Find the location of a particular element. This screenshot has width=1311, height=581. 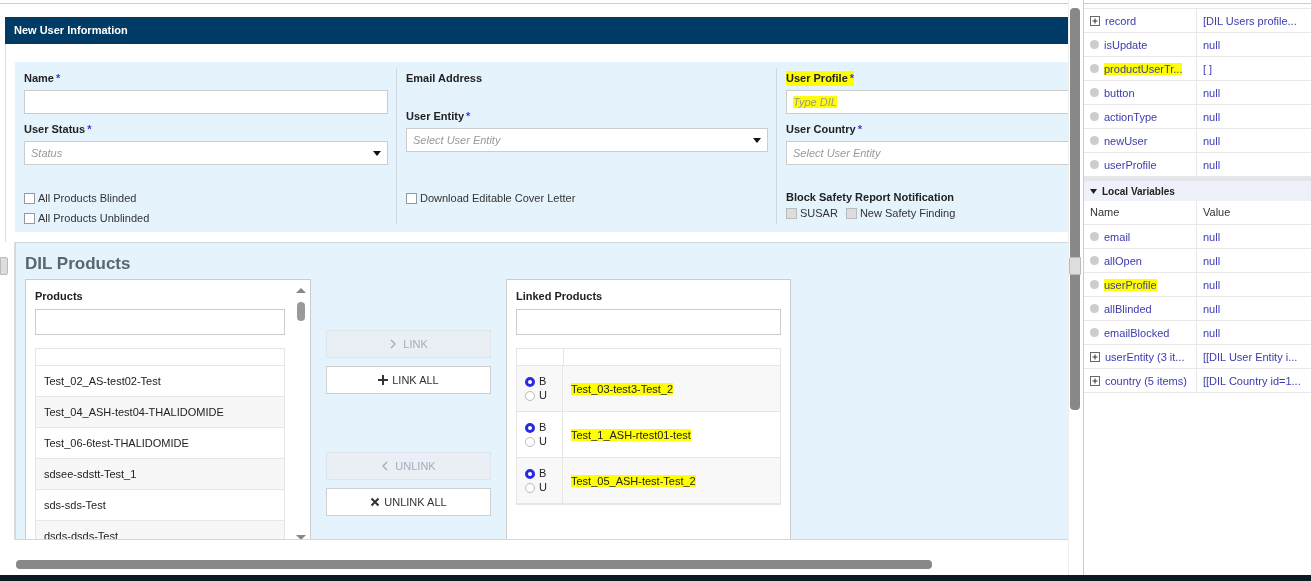

field-label: Name * is located at coordinates (42, 78).